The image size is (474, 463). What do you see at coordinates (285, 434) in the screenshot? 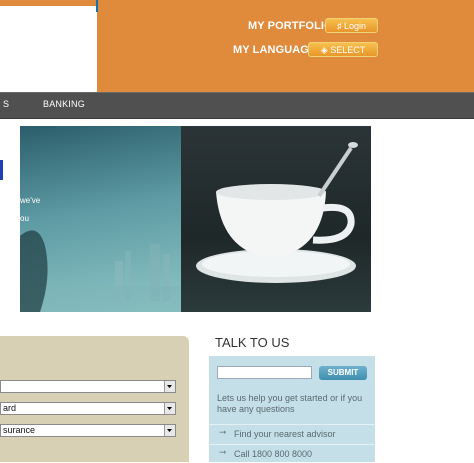
I see `find-advisor-label: Find your nearest advisor` at bounding box center [285, 434].